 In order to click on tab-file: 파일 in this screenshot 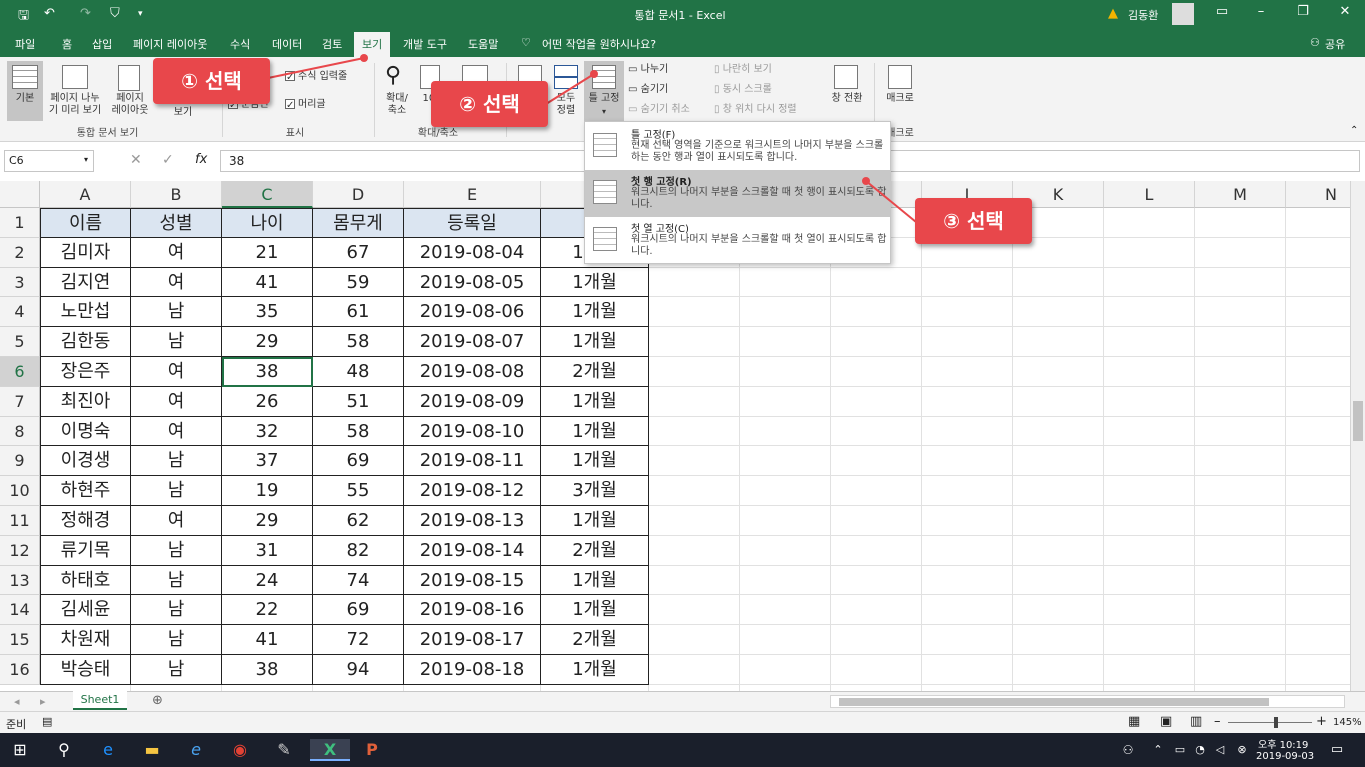, I will do `click(25, 44)`.